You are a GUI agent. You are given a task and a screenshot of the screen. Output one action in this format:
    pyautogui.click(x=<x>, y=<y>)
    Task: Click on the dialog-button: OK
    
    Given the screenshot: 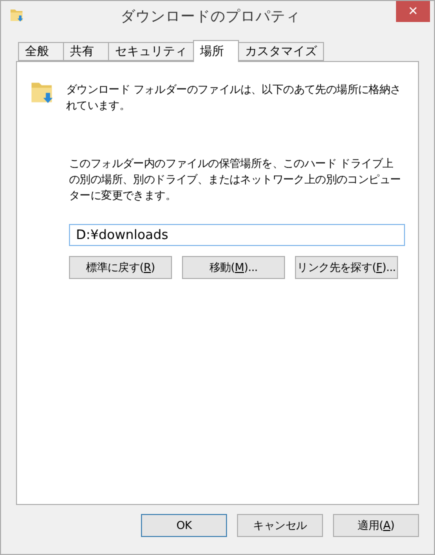 What is the action you would take?
    pyautogui.click(x=184, y=525)
    